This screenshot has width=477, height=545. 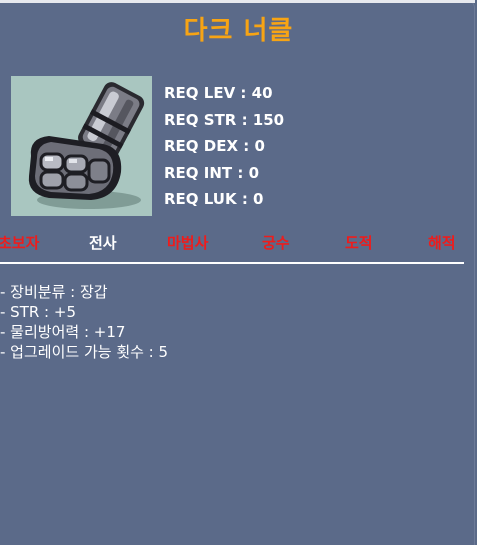 What do you see at coordinates (103, 243) in the screenshot?
I see `job-warrior: 전사` at bounding box center [103, 243].